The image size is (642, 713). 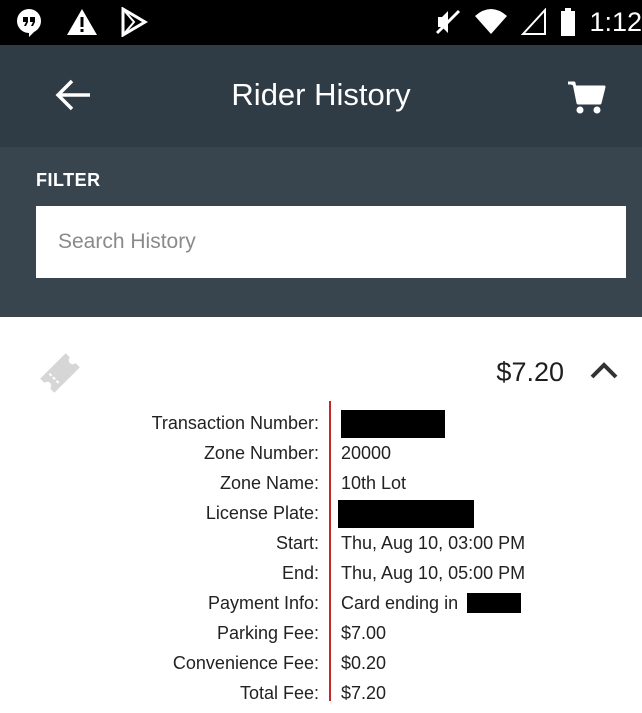 I want to click on status-system-icons: 1:12, so click(x=538, y=22).